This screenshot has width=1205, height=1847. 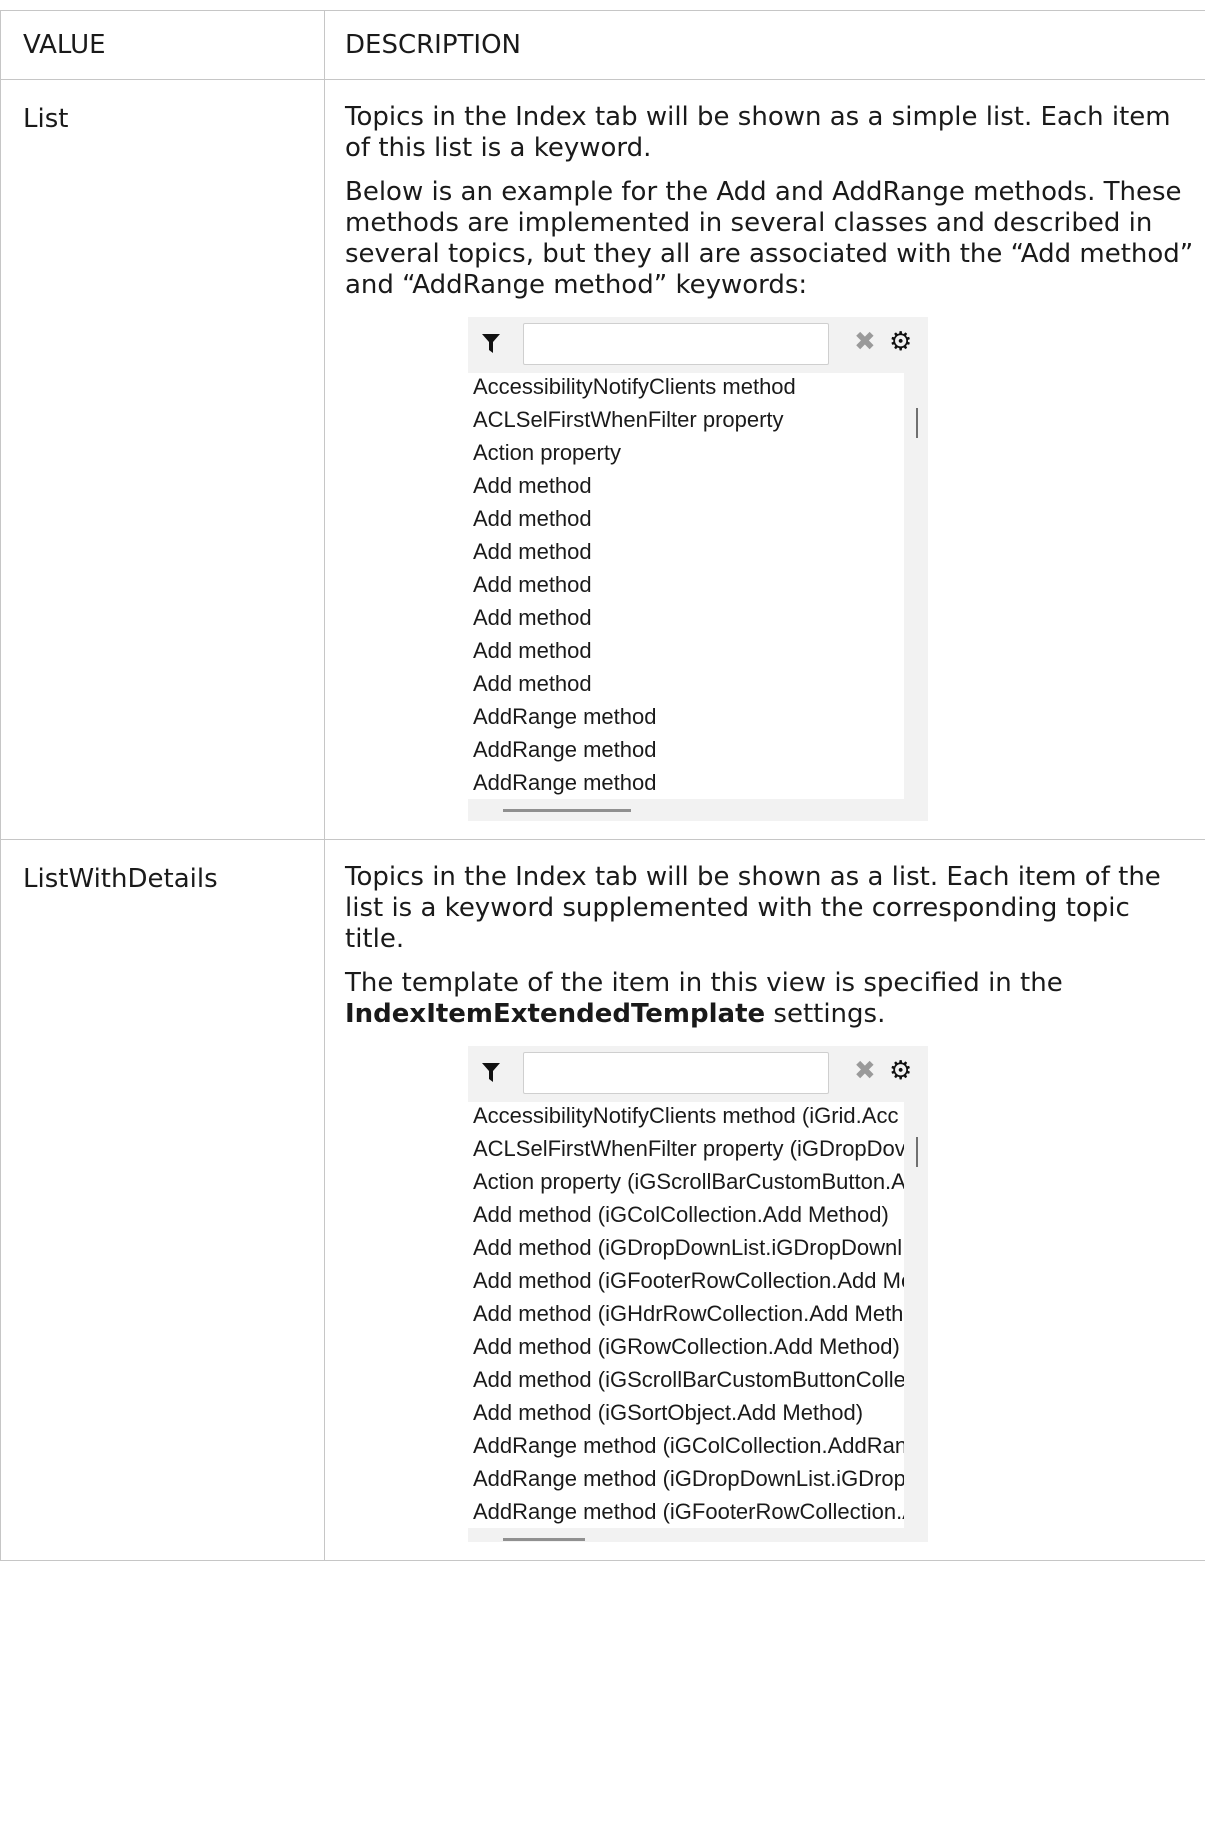 What do you see at coordinates (686, 1214) in the screenshot?
I see `list-item: Add method (iGColCollection.Add Method)` at bounding box center [686, 1214].